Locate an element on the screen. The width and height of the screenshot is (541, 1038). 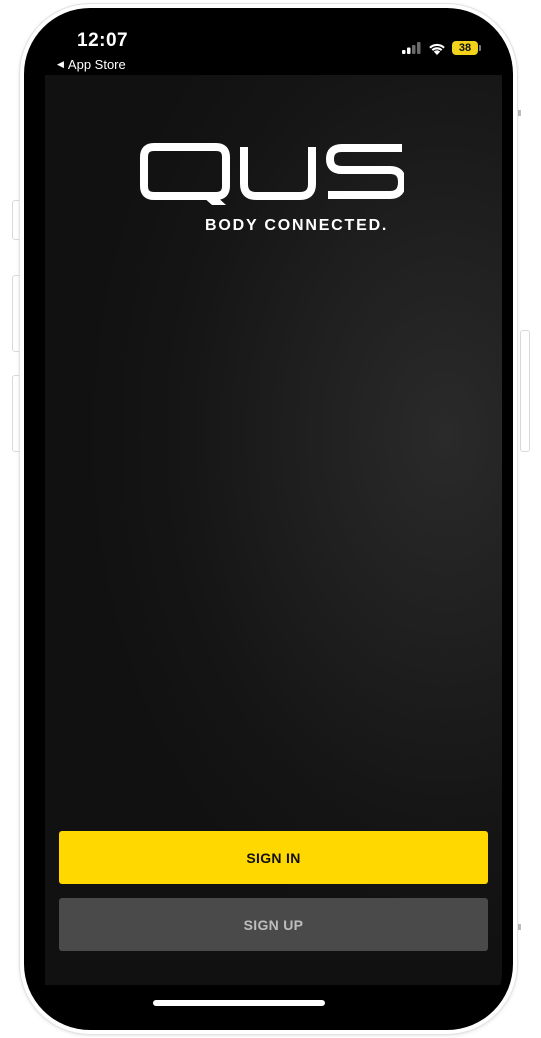
wifi-icon is located at coordinates (437, 49).